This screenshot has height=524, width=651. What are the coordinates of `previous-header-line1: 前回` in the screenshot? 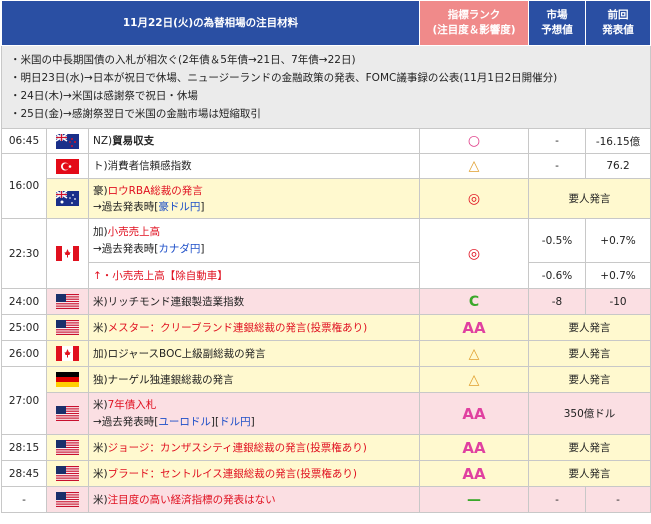 It's located at (618, 15).